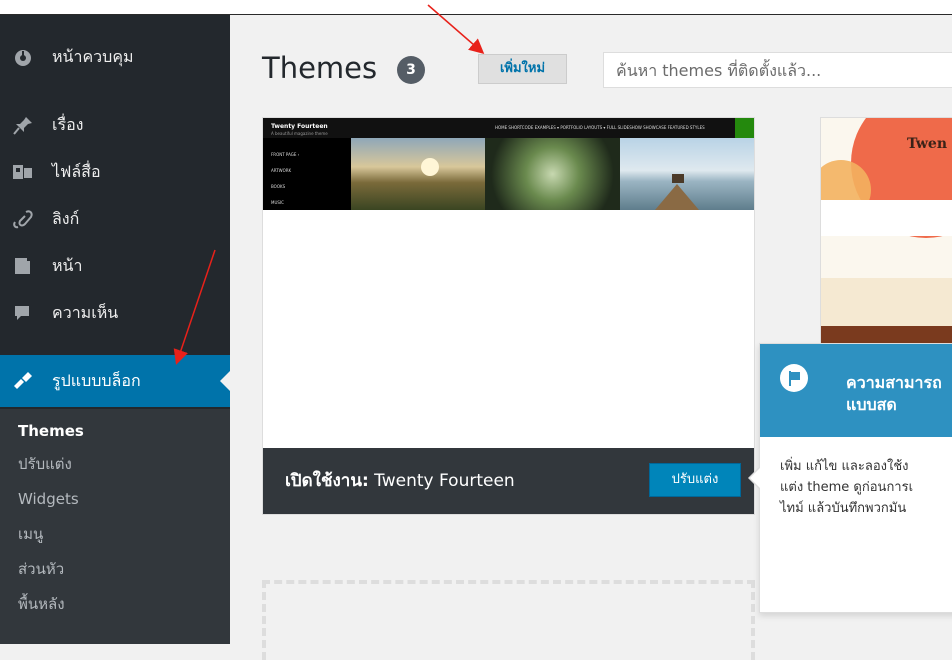 Image resolution: width=952 pixels, height=660 pixels. I want to click on screenshot-site-title: Twenty Fourteen, so click(299, 126).